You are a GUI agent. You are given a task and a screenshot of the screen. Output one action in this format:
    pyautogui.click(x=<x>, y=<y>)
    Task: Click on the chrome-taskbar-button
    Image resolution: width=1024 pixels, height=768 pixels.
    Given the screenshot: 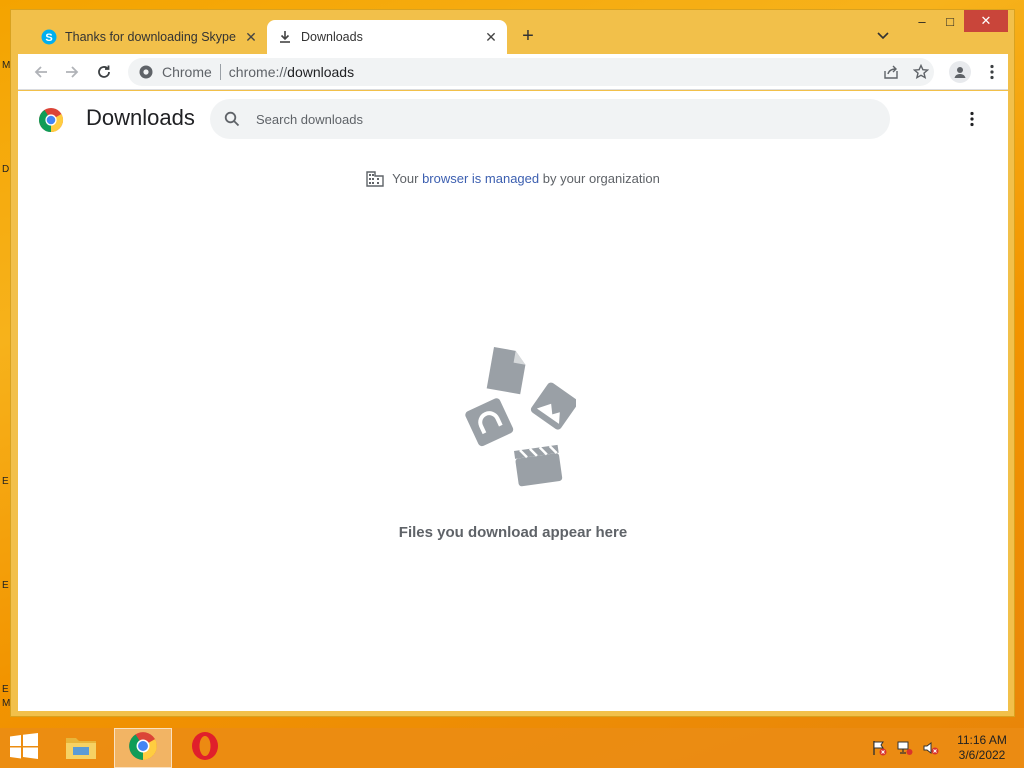 What is the action you would take?
    pyautogui.click(x=143, y=748)
    